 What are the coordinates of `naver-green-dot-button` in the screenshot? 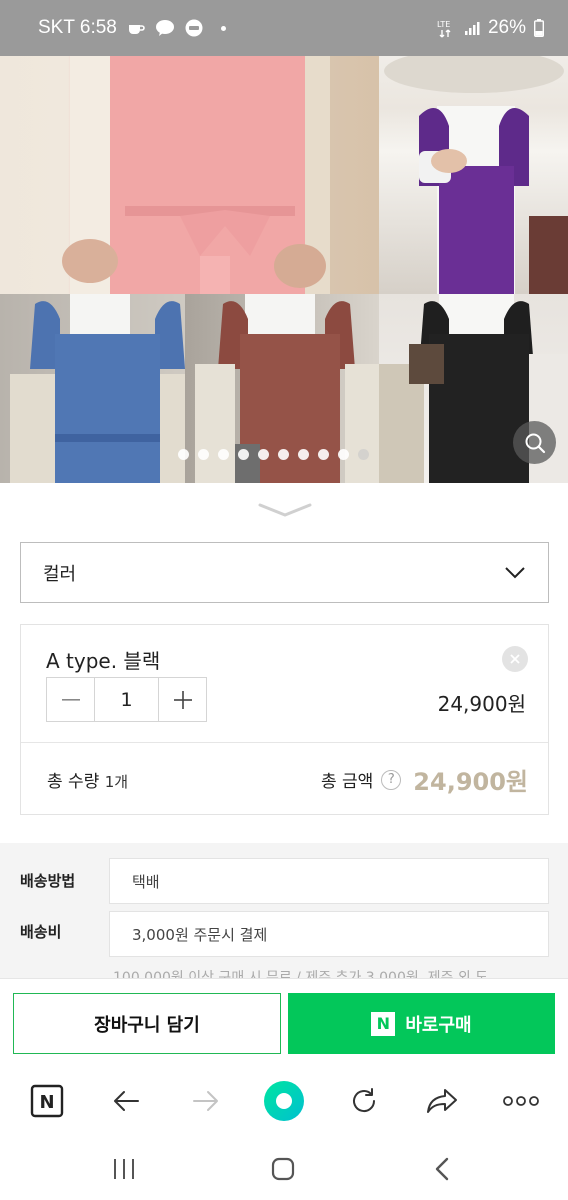 It's located at (284, 1101).